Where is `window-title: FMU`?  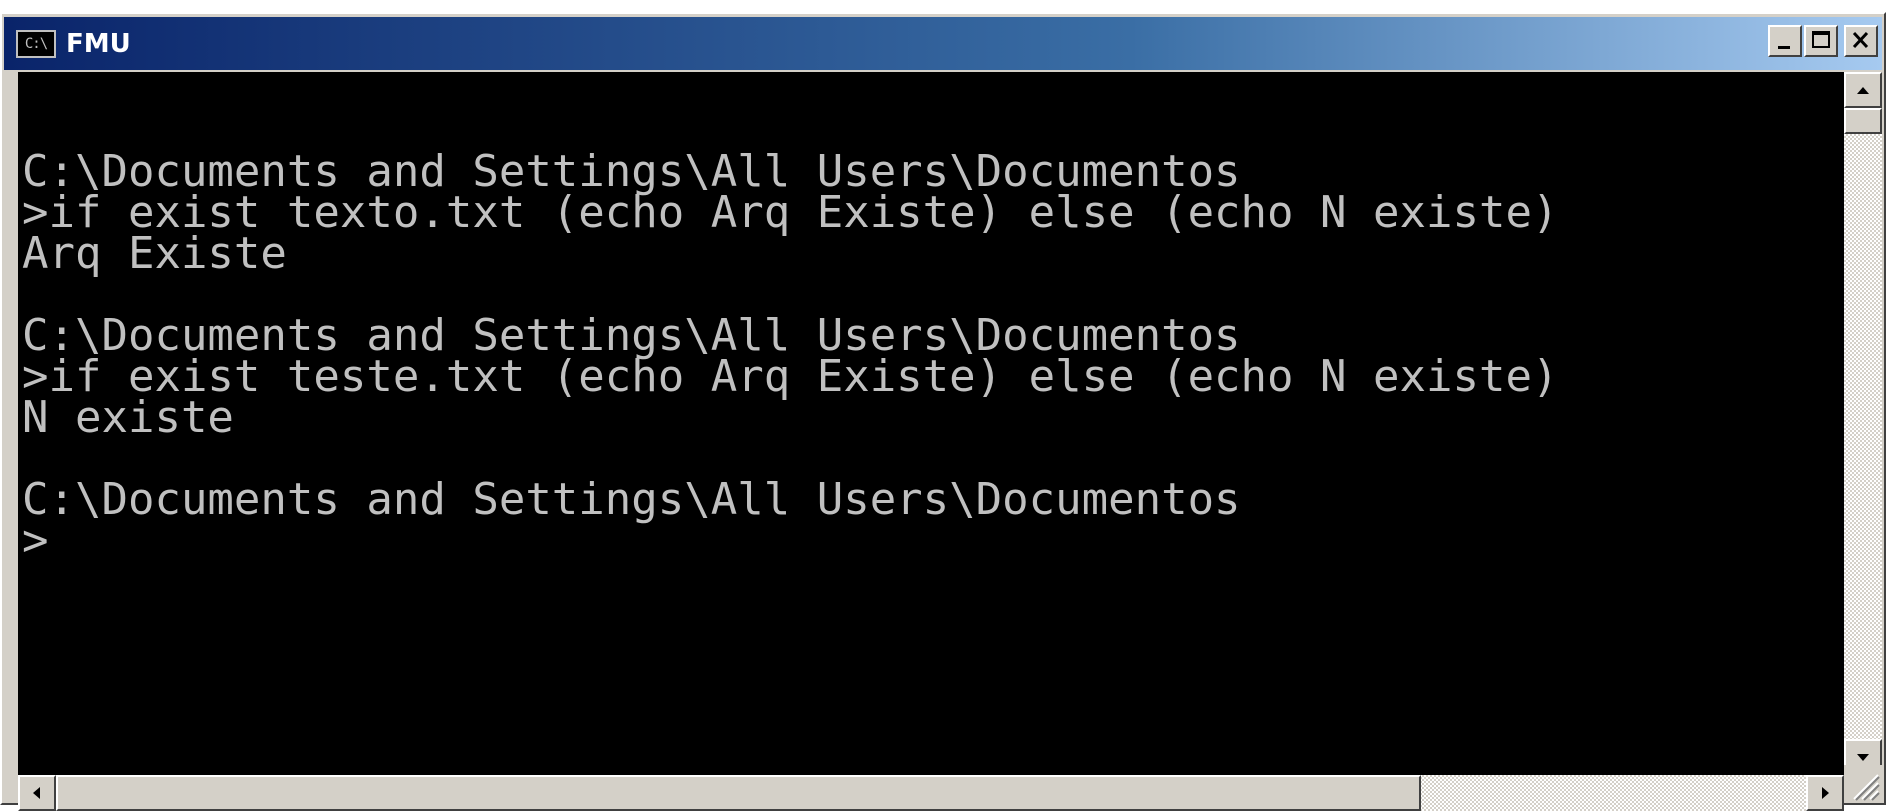 window-title: FMU is located at coordinates (98, 43).